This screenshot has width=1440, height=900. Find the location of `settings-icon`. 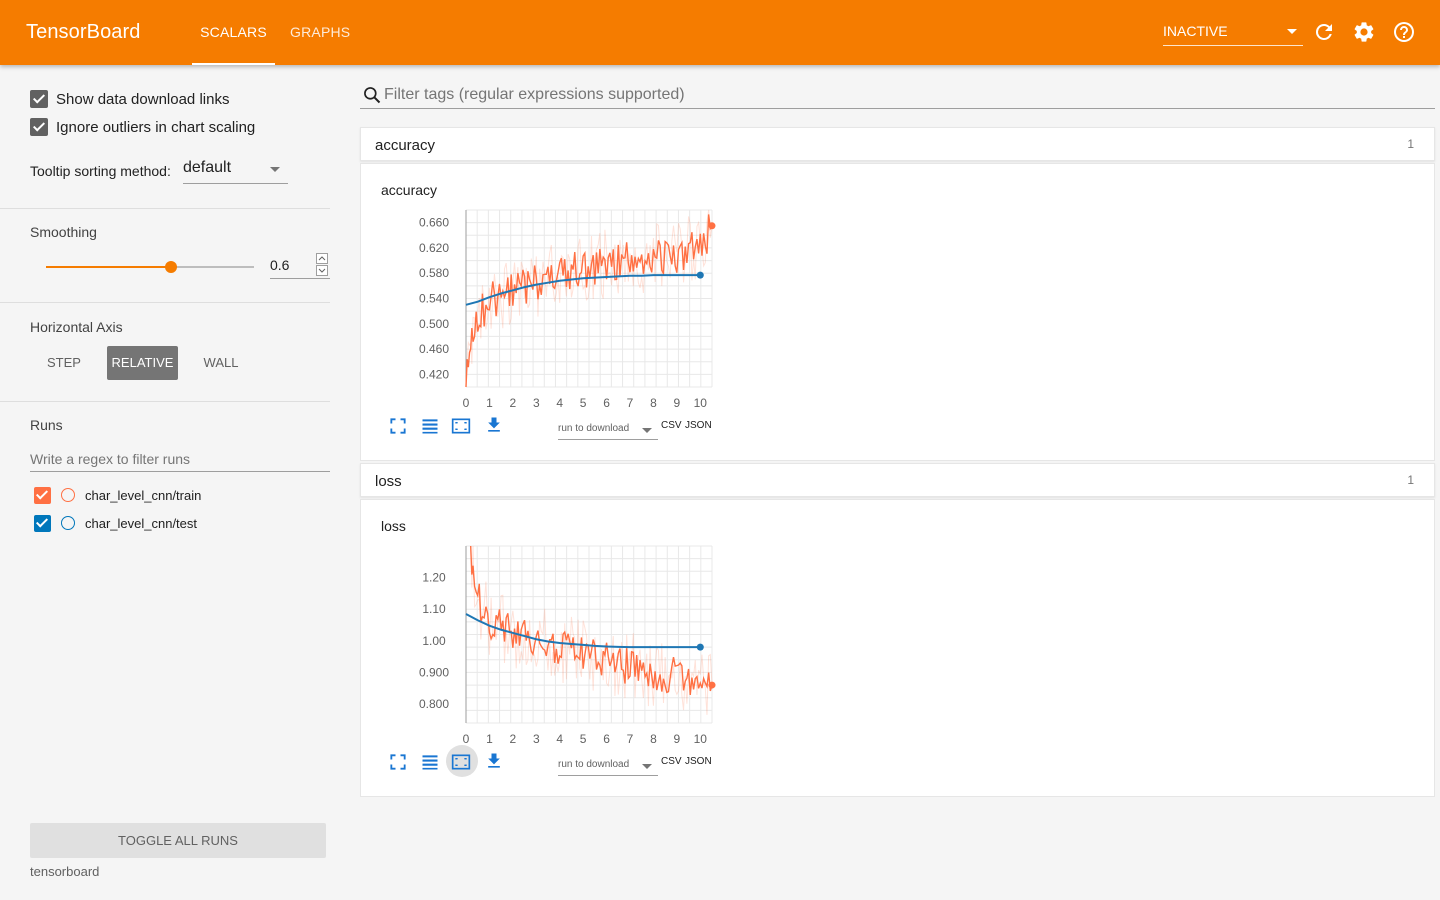

settings-icon is located at coordinates (1364, 32).